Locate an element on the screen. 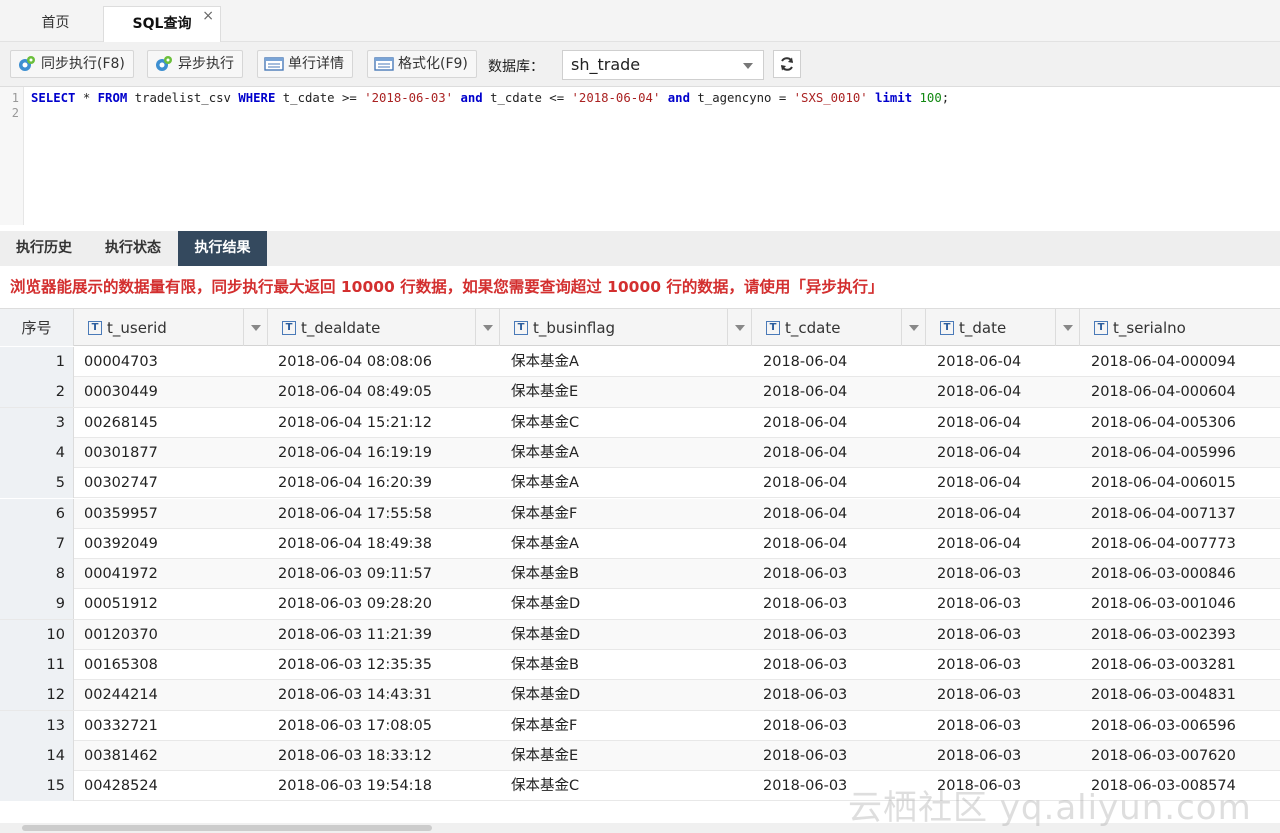 The width and height of the screenshot is (1280, 833). table-cell: 00381462 is located at coordinates (121, 756).